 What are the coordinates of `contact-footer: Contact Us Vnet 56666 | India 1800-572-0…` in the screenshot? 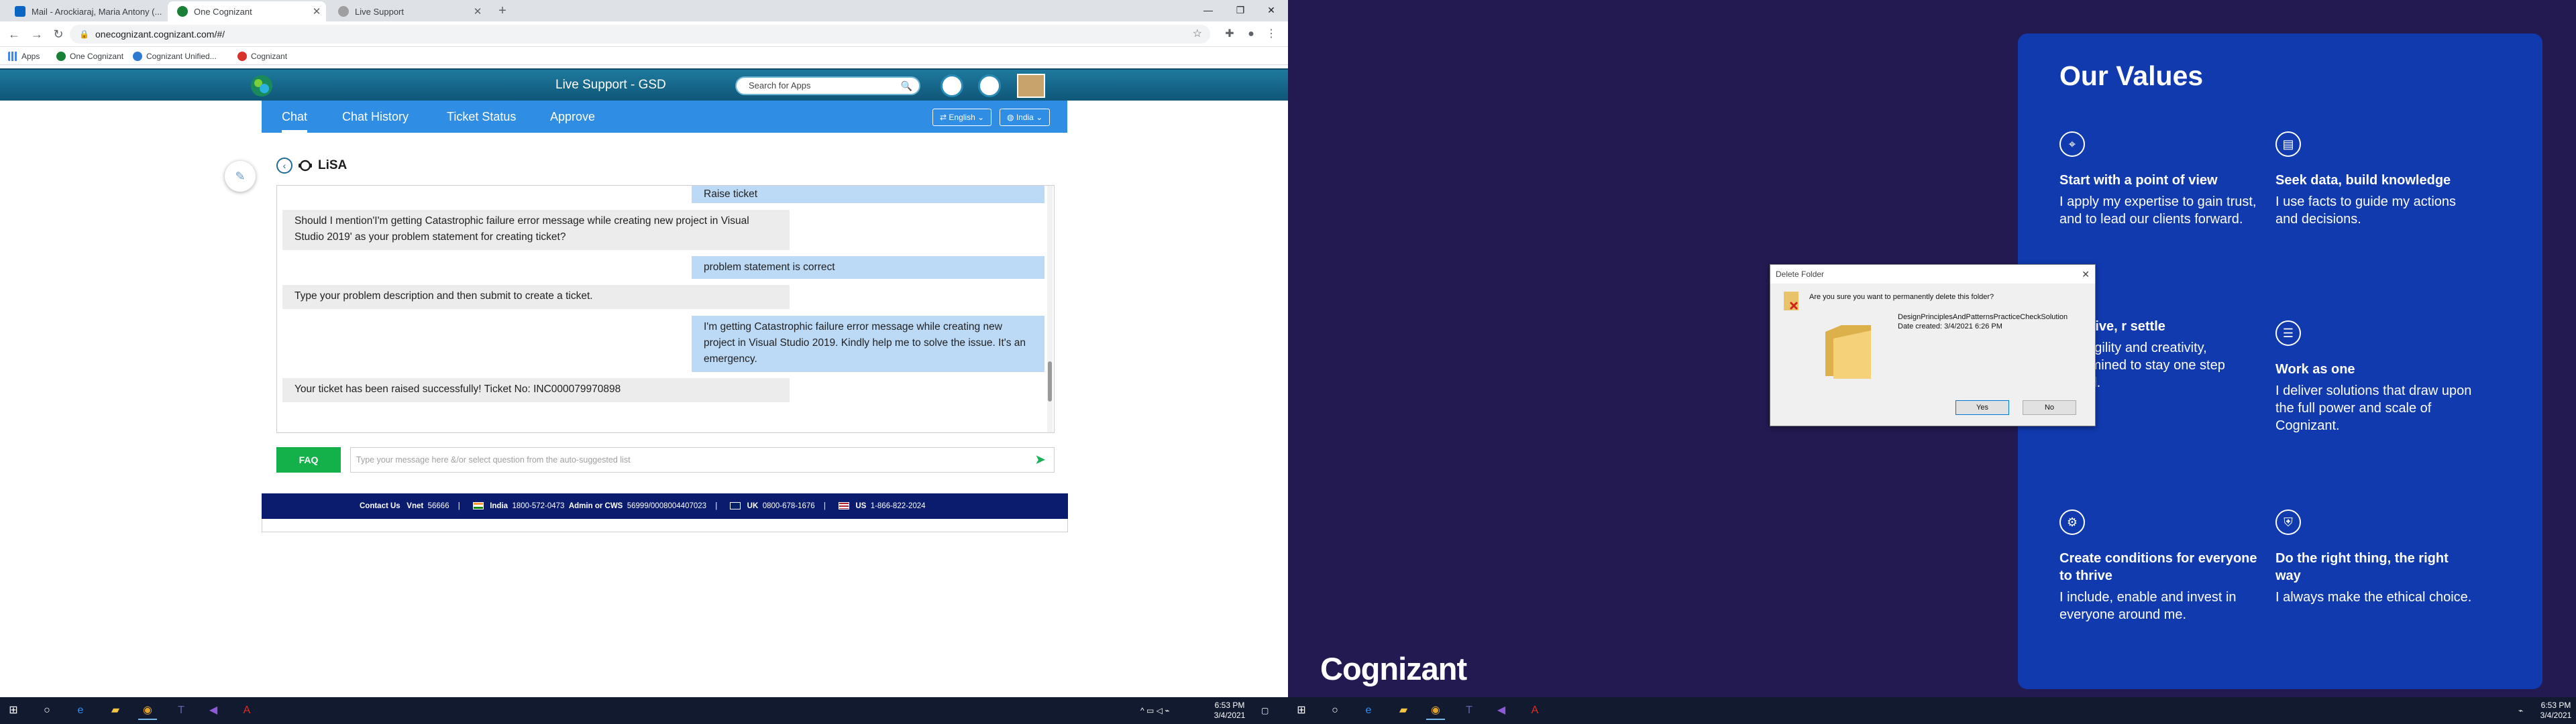 It's located at (665, 506).